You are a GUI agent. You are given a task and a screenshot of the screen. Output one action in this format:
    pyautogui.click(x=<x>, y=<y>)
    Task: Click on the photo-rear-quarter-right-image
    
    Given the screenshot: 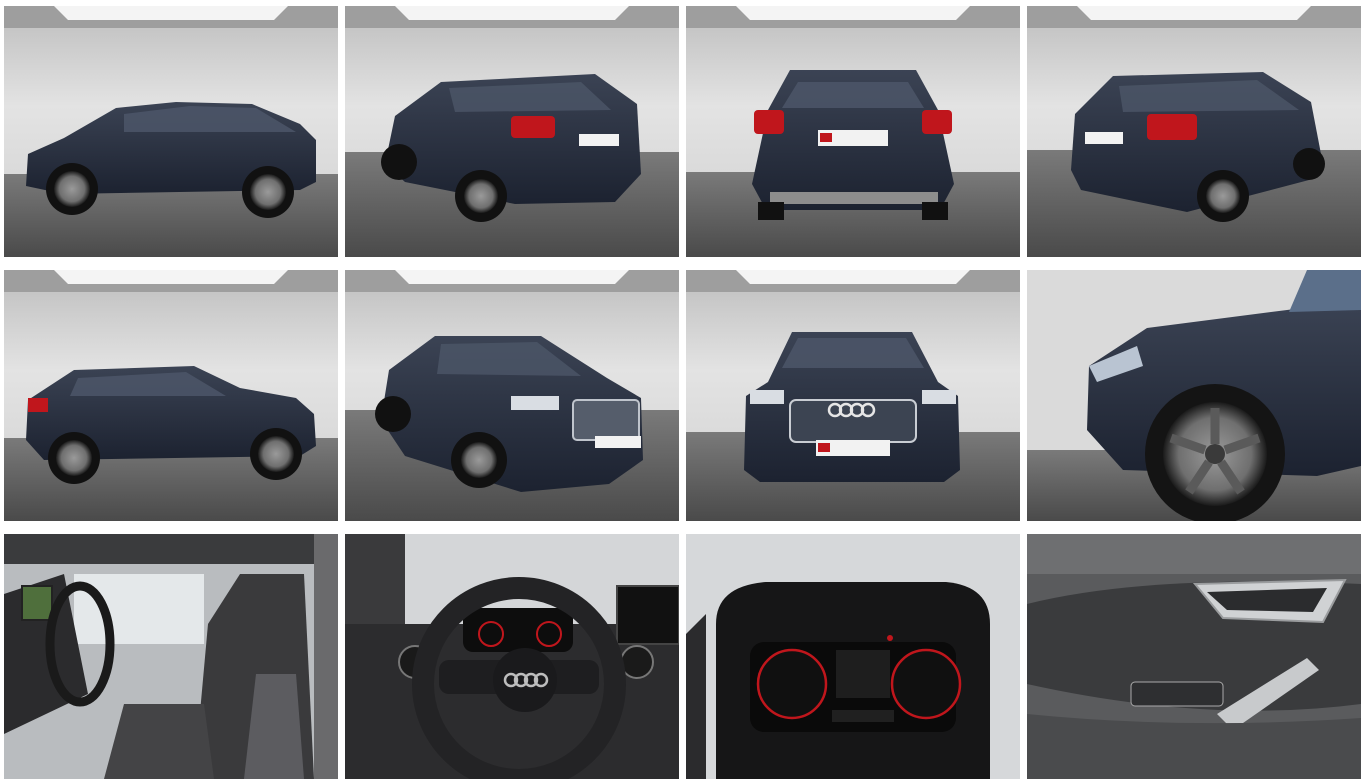 What is the action you would take?
    pyautogui.click(x=1194, y=131)
    